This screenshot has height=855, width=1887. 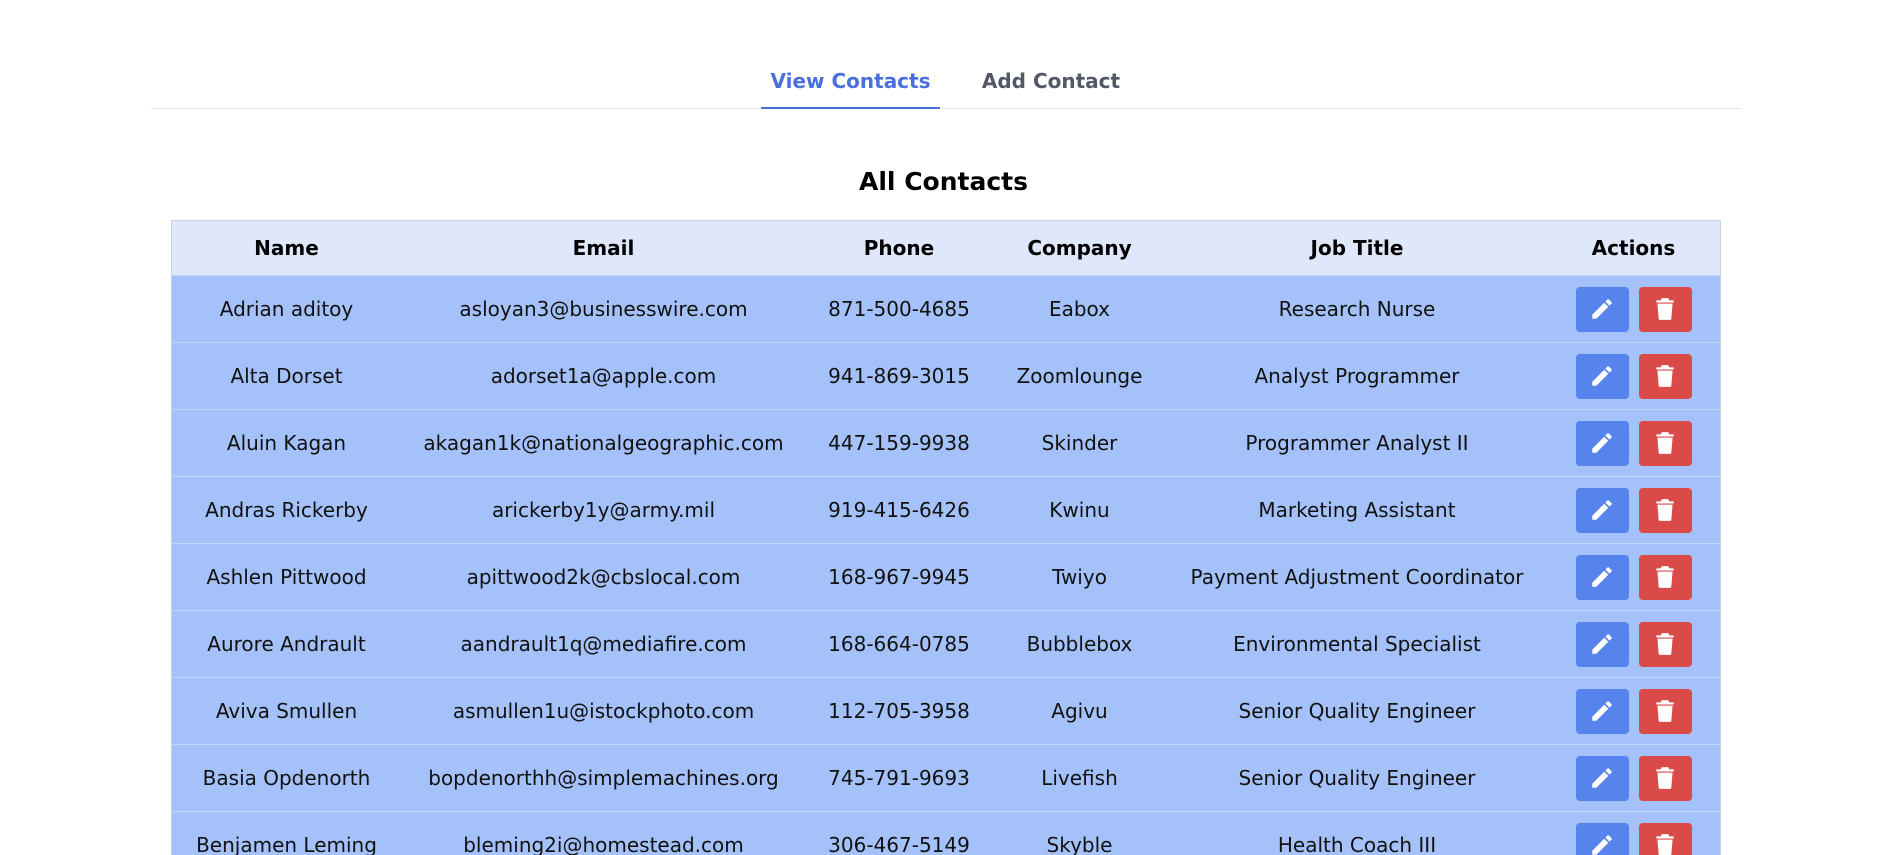 What do you see at coordinates (603, 443) in the screenshot?
I see `cell-email: akagan1k@nationalgeographic.com` at bounding box center [603, 443].